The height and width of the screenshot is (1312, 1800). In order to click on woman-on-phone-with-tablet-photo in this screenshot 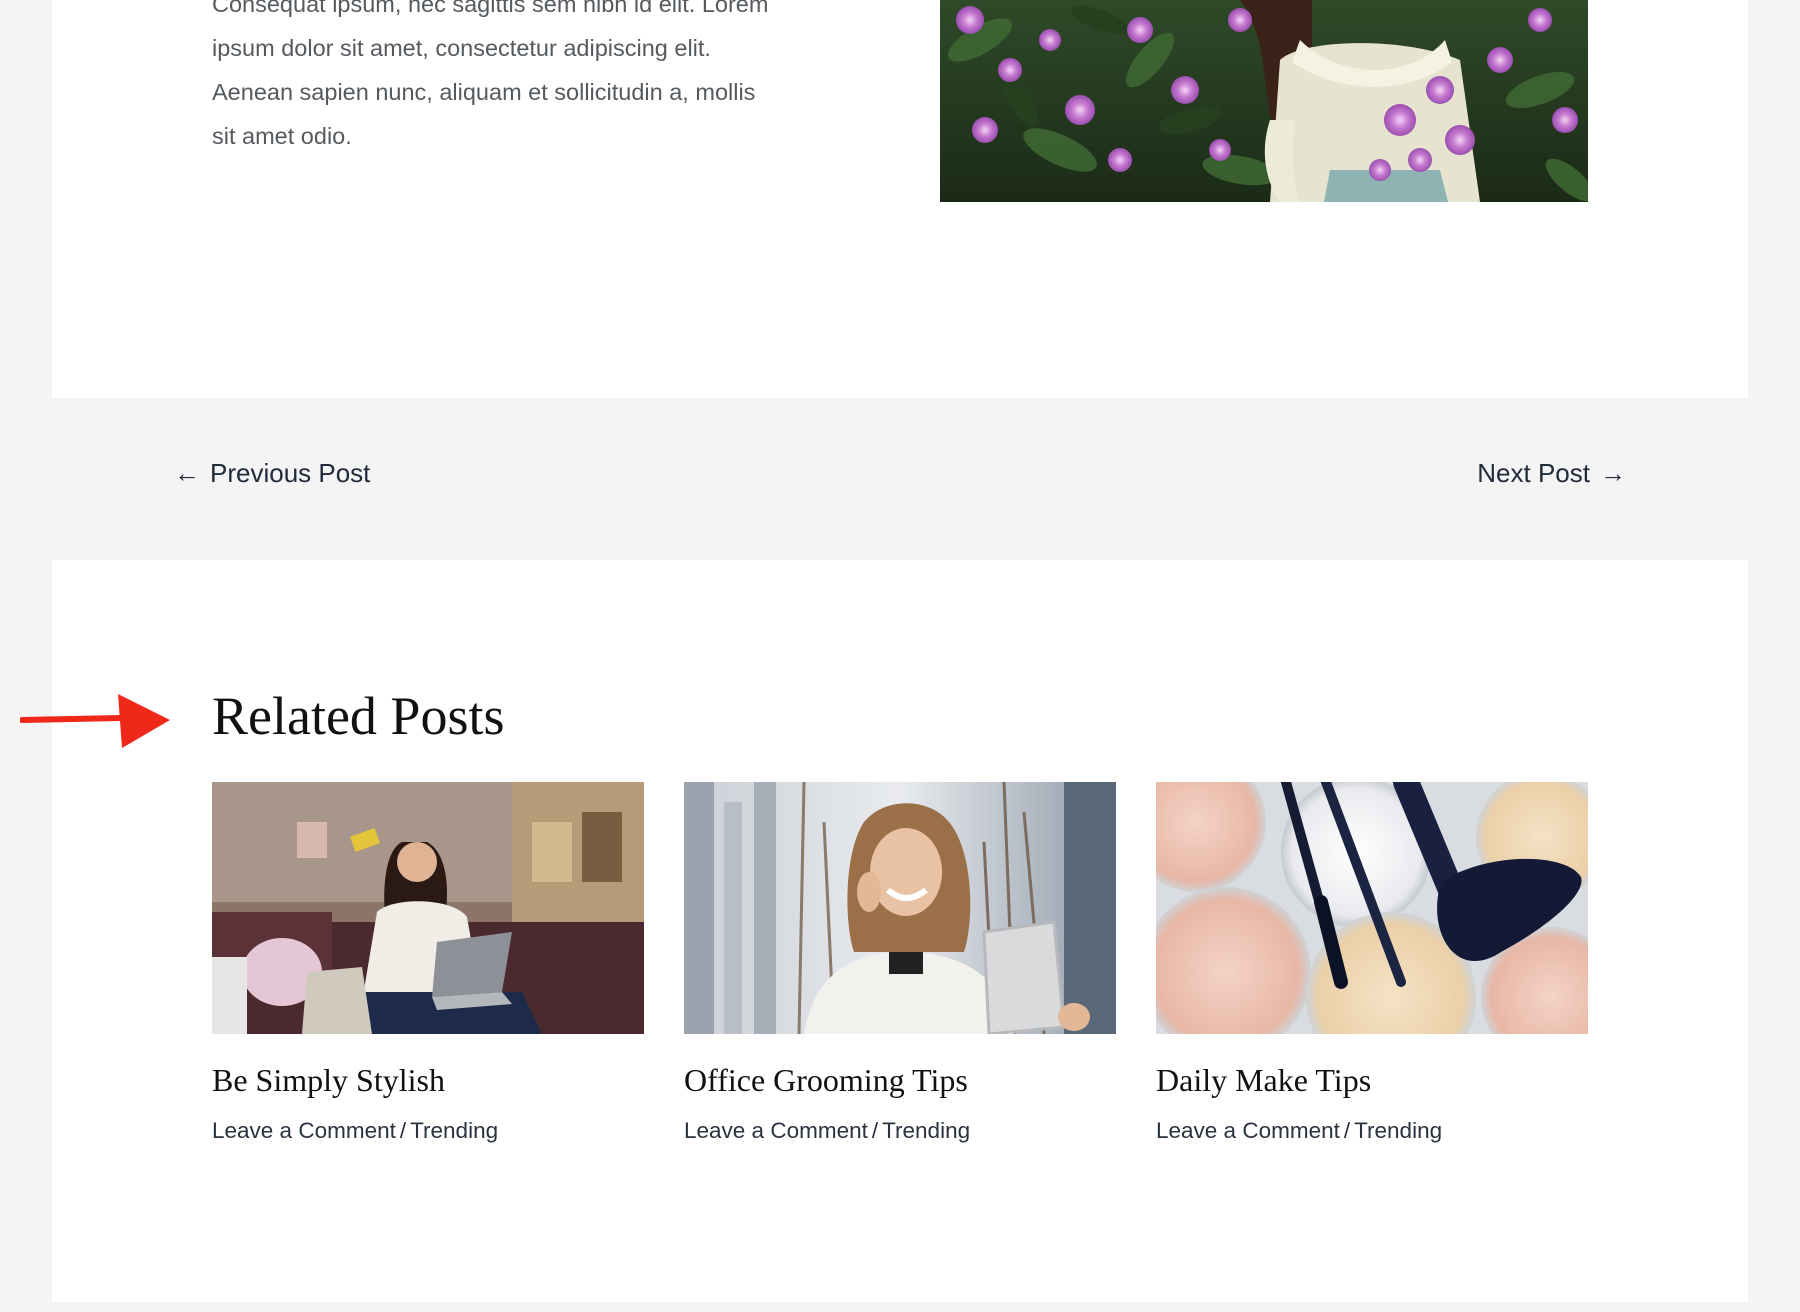, I will do `click(900, 908)`.